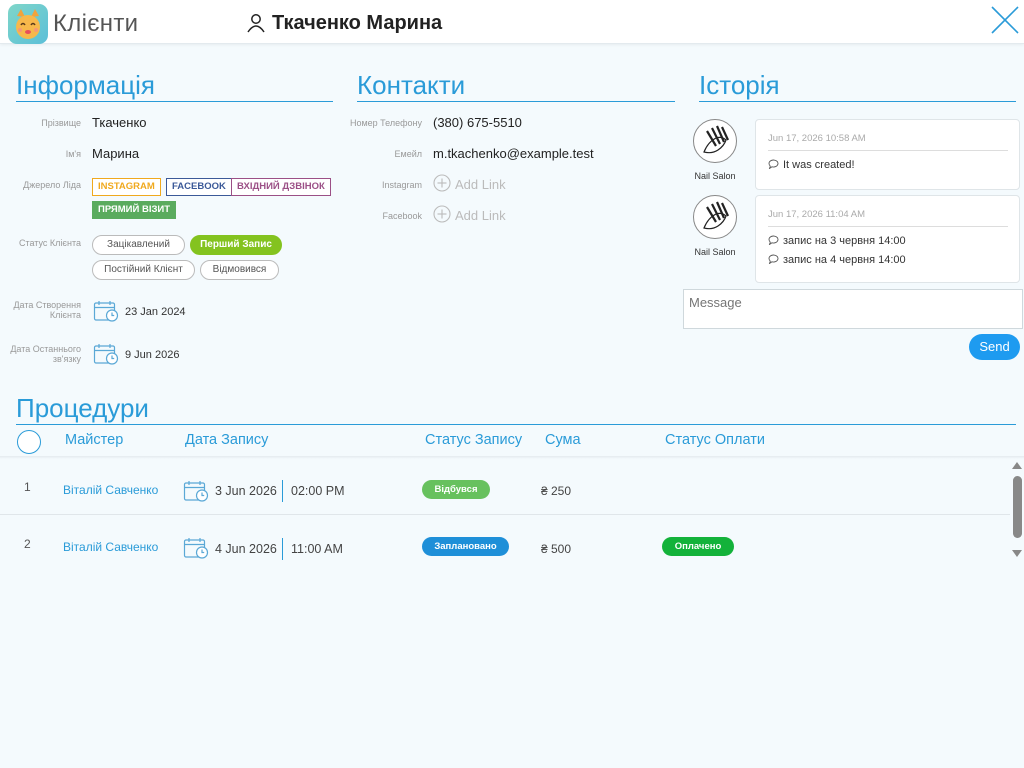 The width and height of the screenshot is (1024, 768). I want to click on info-section-line, so click(174, 101).